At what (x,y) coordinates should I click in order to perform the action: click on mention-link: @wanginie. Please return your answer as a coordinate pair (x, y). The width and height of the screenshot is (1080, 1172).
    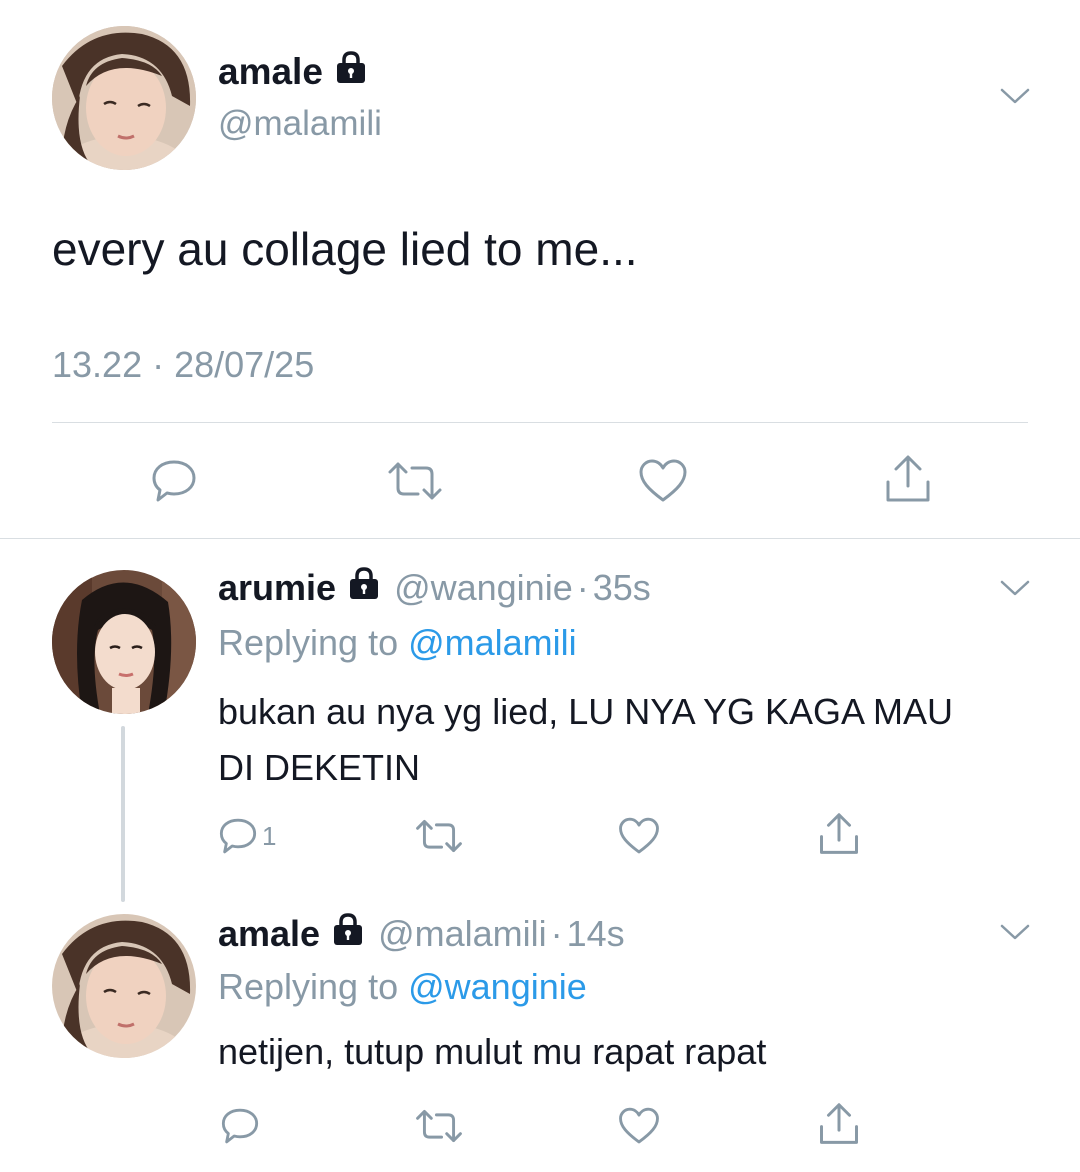
    Looking at the image, I should click on (497, 986).